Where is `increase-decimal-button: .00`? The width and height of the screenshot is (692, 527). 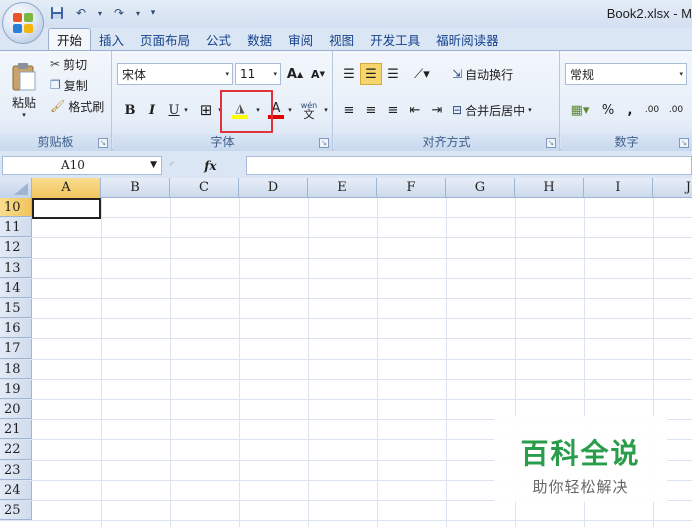 increase-decimal-button: .00 is located at coordinates (652, 110).